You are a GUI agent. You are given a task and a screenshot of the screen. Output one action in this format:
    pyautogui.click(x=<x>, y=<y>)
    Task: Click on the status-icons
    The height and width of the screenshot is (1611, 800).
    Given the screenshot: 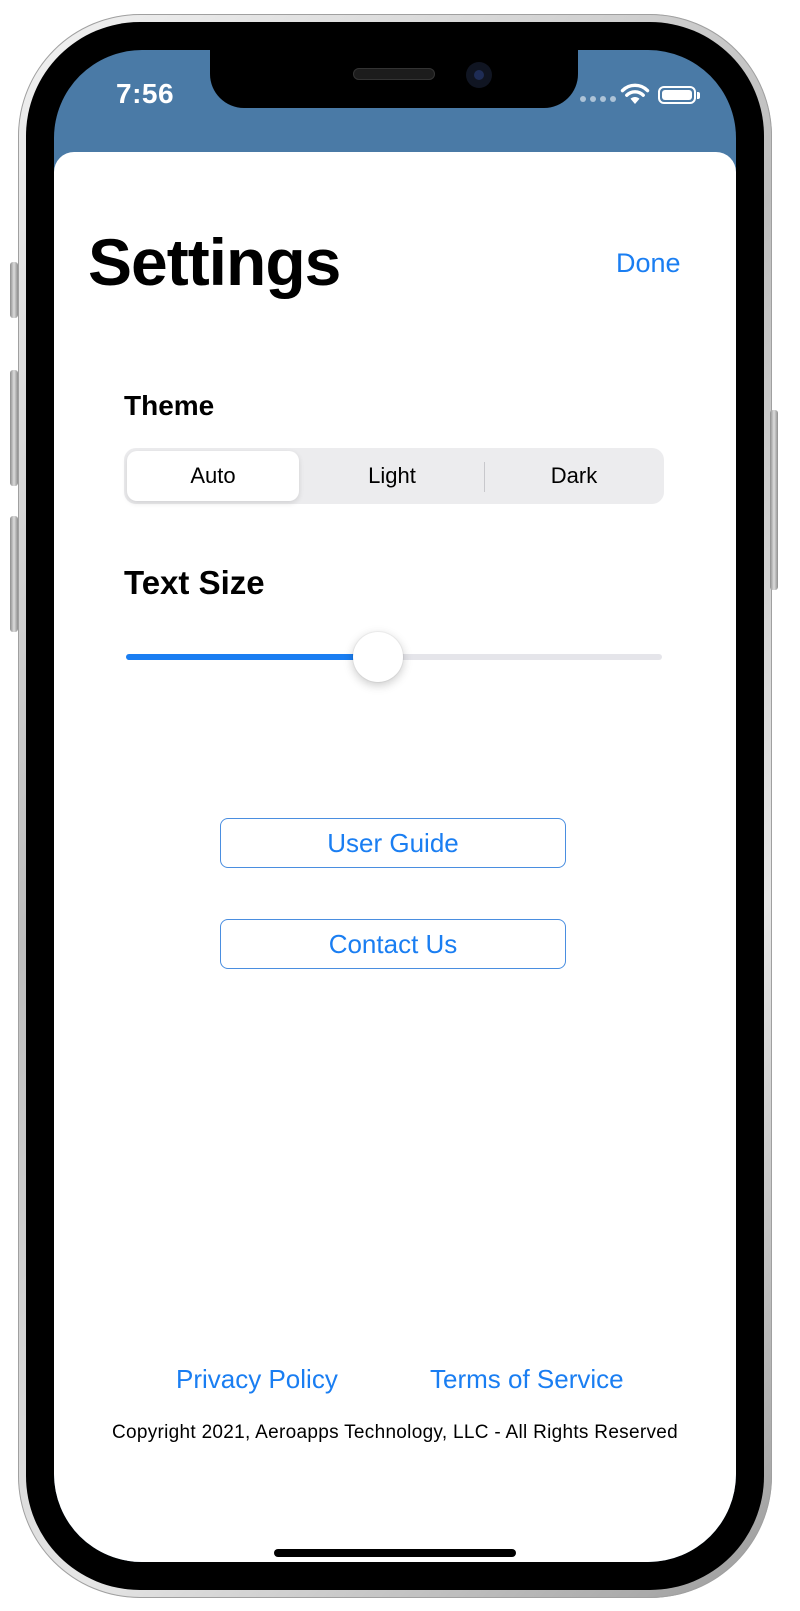 What is the action you would take?
    pyautogui.click(x=645, y=97)
    